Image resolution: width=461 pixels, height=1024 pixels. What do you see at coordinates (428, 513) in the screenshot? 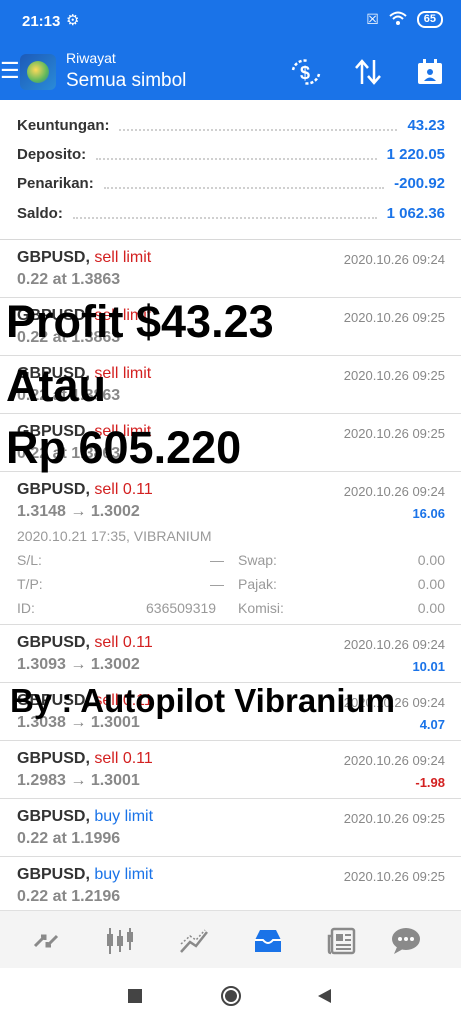
I see `order-profit: 16.06` at bounding box center [428, 513].